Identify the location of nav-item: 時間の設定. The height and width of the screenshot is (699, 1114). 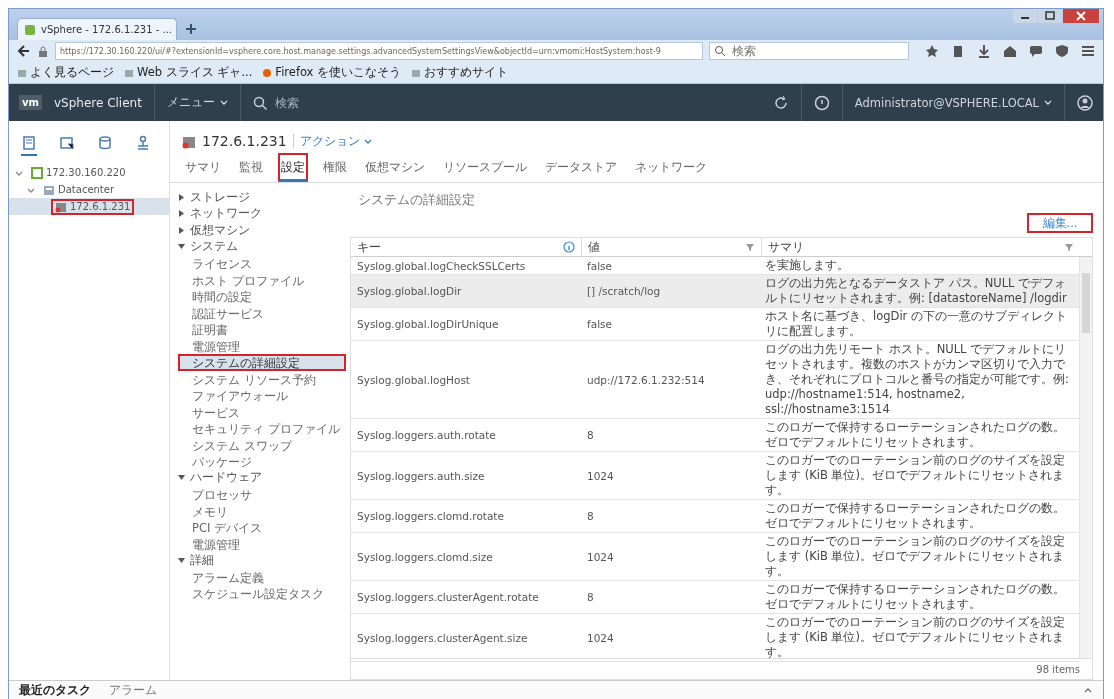
(262, 296).